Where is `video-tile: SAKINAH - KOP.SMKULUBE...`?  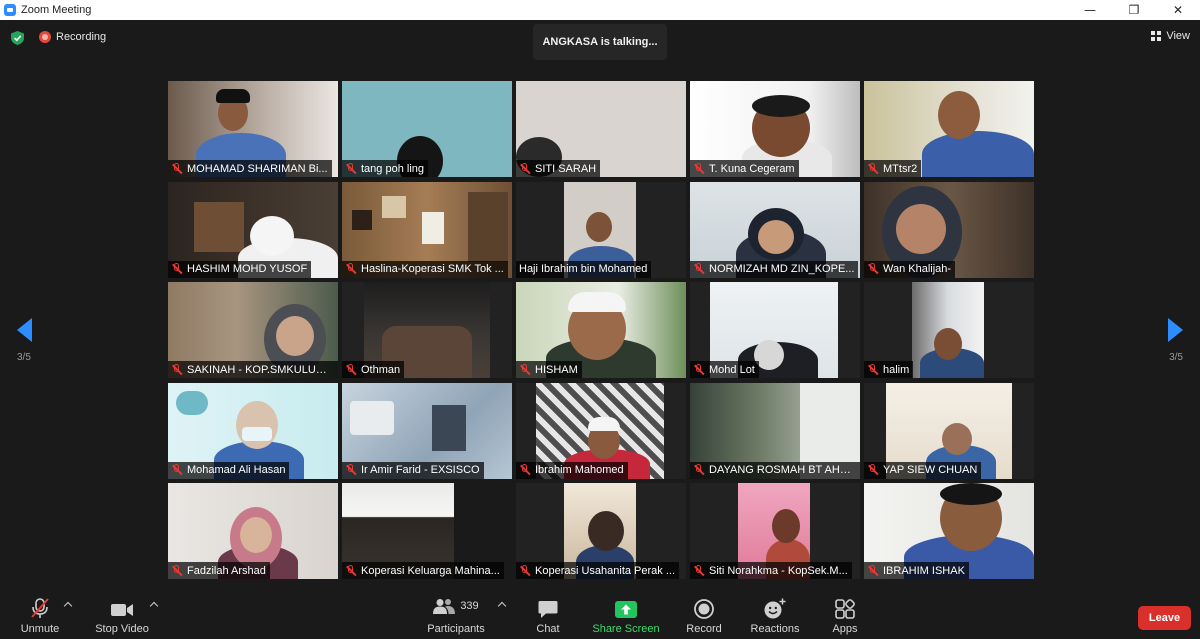
video-tile: SAKINAH - KOP.SMKULUBE... is located at coordinates (253, 330).